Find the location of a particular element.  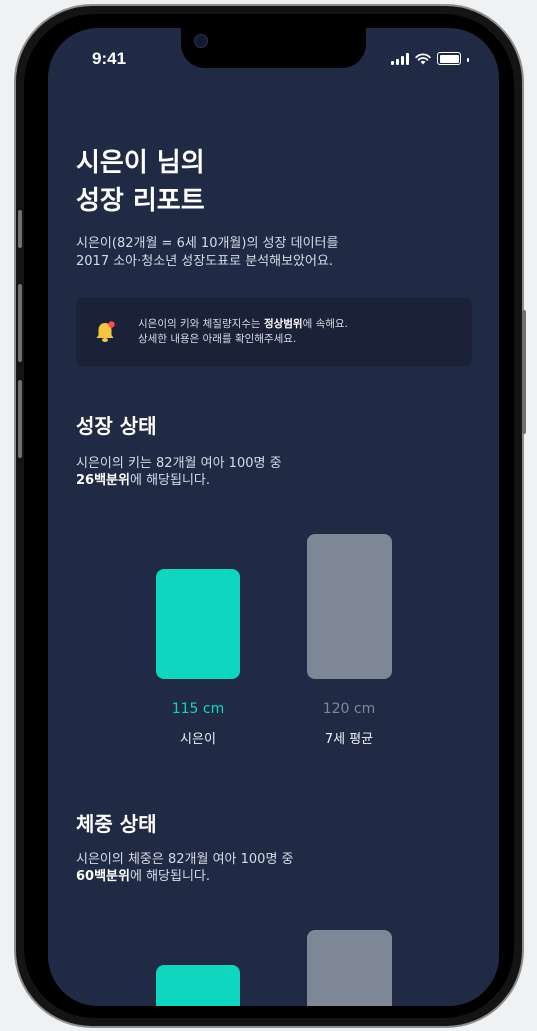

child-weight-bar is located at coordinates (198, 985).